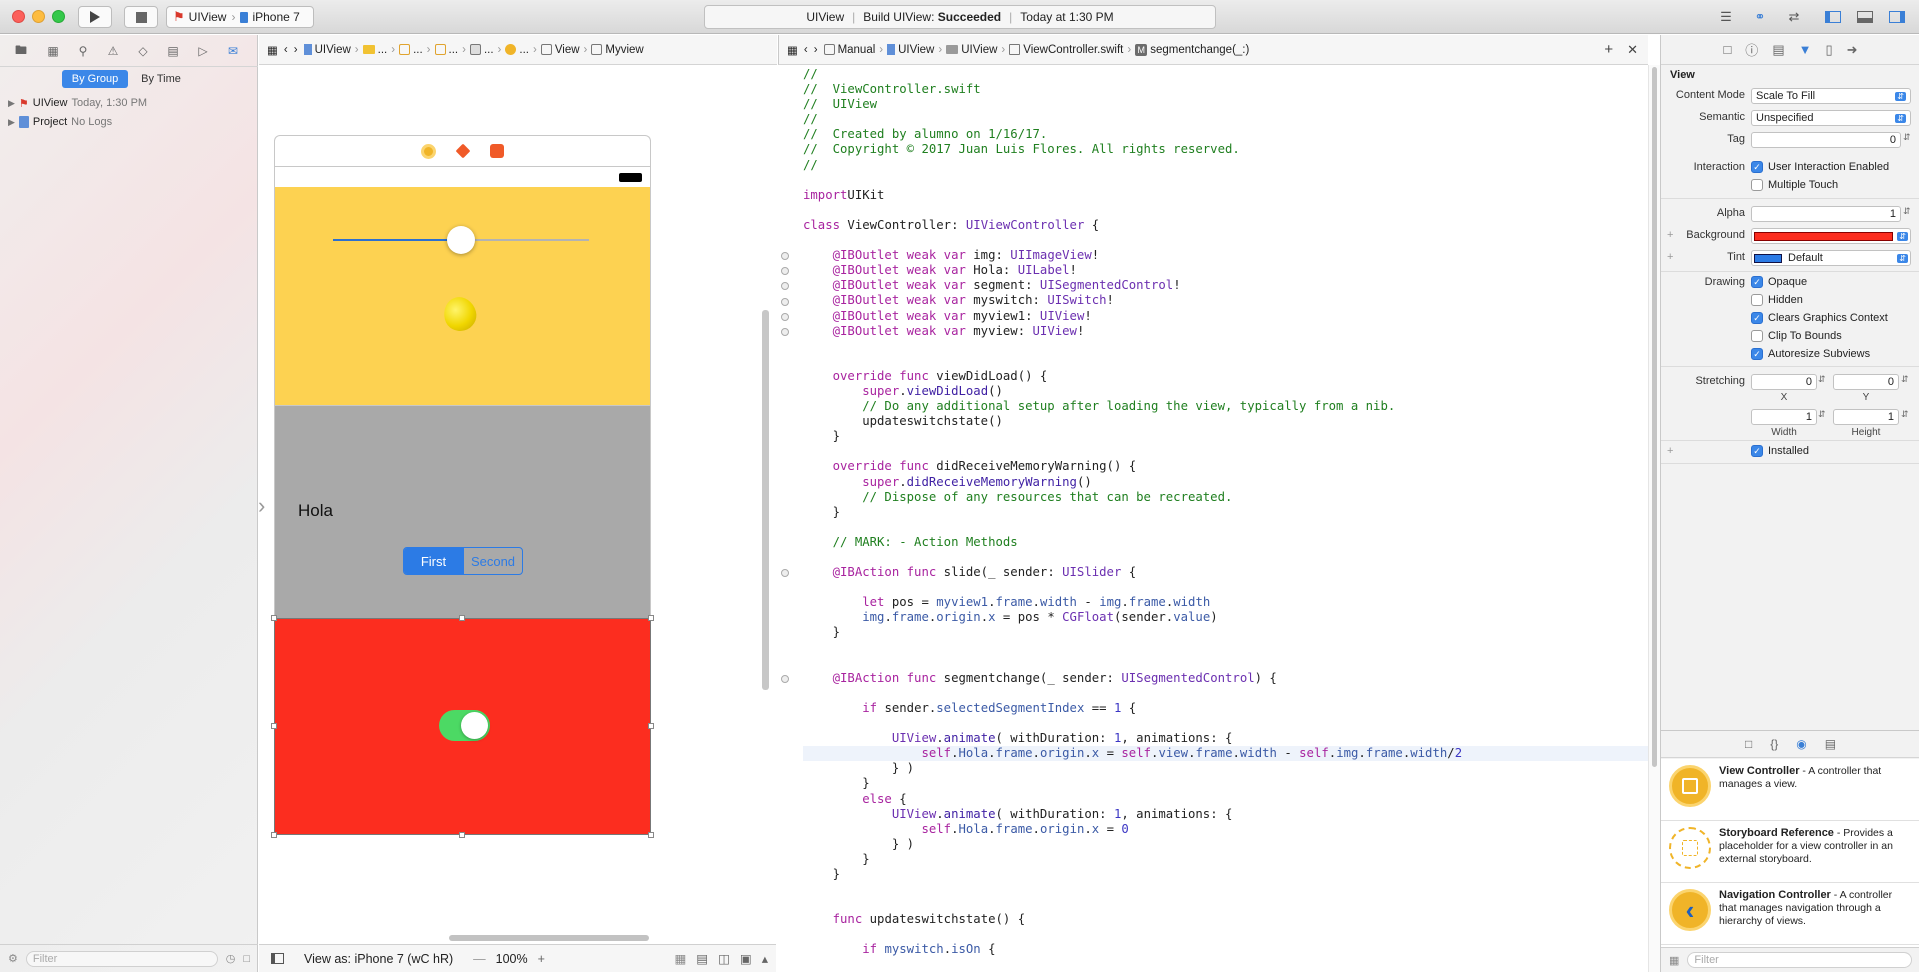 The image size is (1919, 972). What do you see at coordinates (1796, 336) in the screenshot?
I see `clip-to-bounds-checkbox: Clip To Bounds` at bounding box center [1796, 336].